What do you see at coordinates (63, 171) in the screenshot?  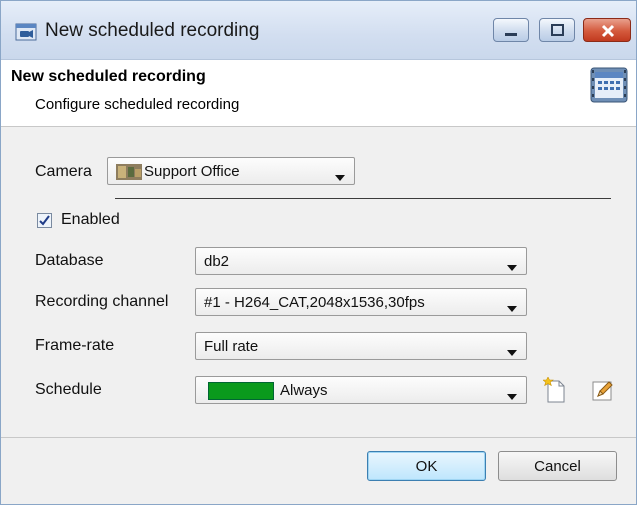 I see `camera-label: Camera` at bounding box center [63, 171].